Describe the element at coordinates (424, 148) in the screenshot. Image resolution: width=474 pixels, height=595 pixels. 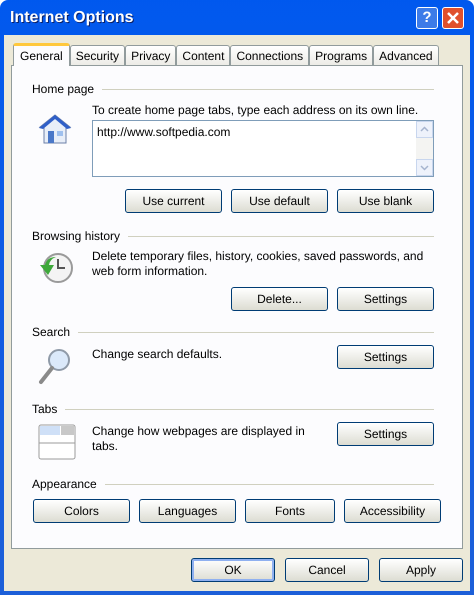
I see `scrollbar` at that location.